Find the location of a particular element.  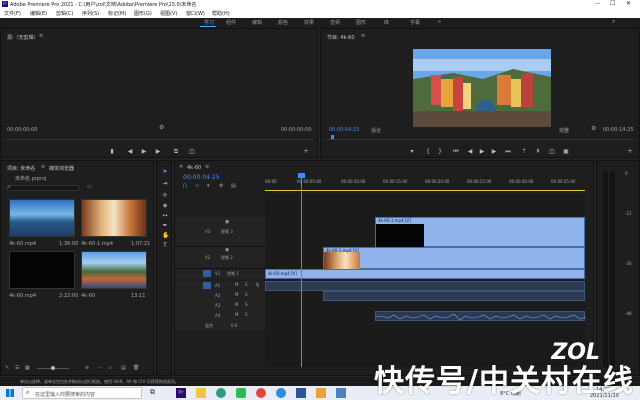

zoom-slider-handle is located at coordinates (53, 368).